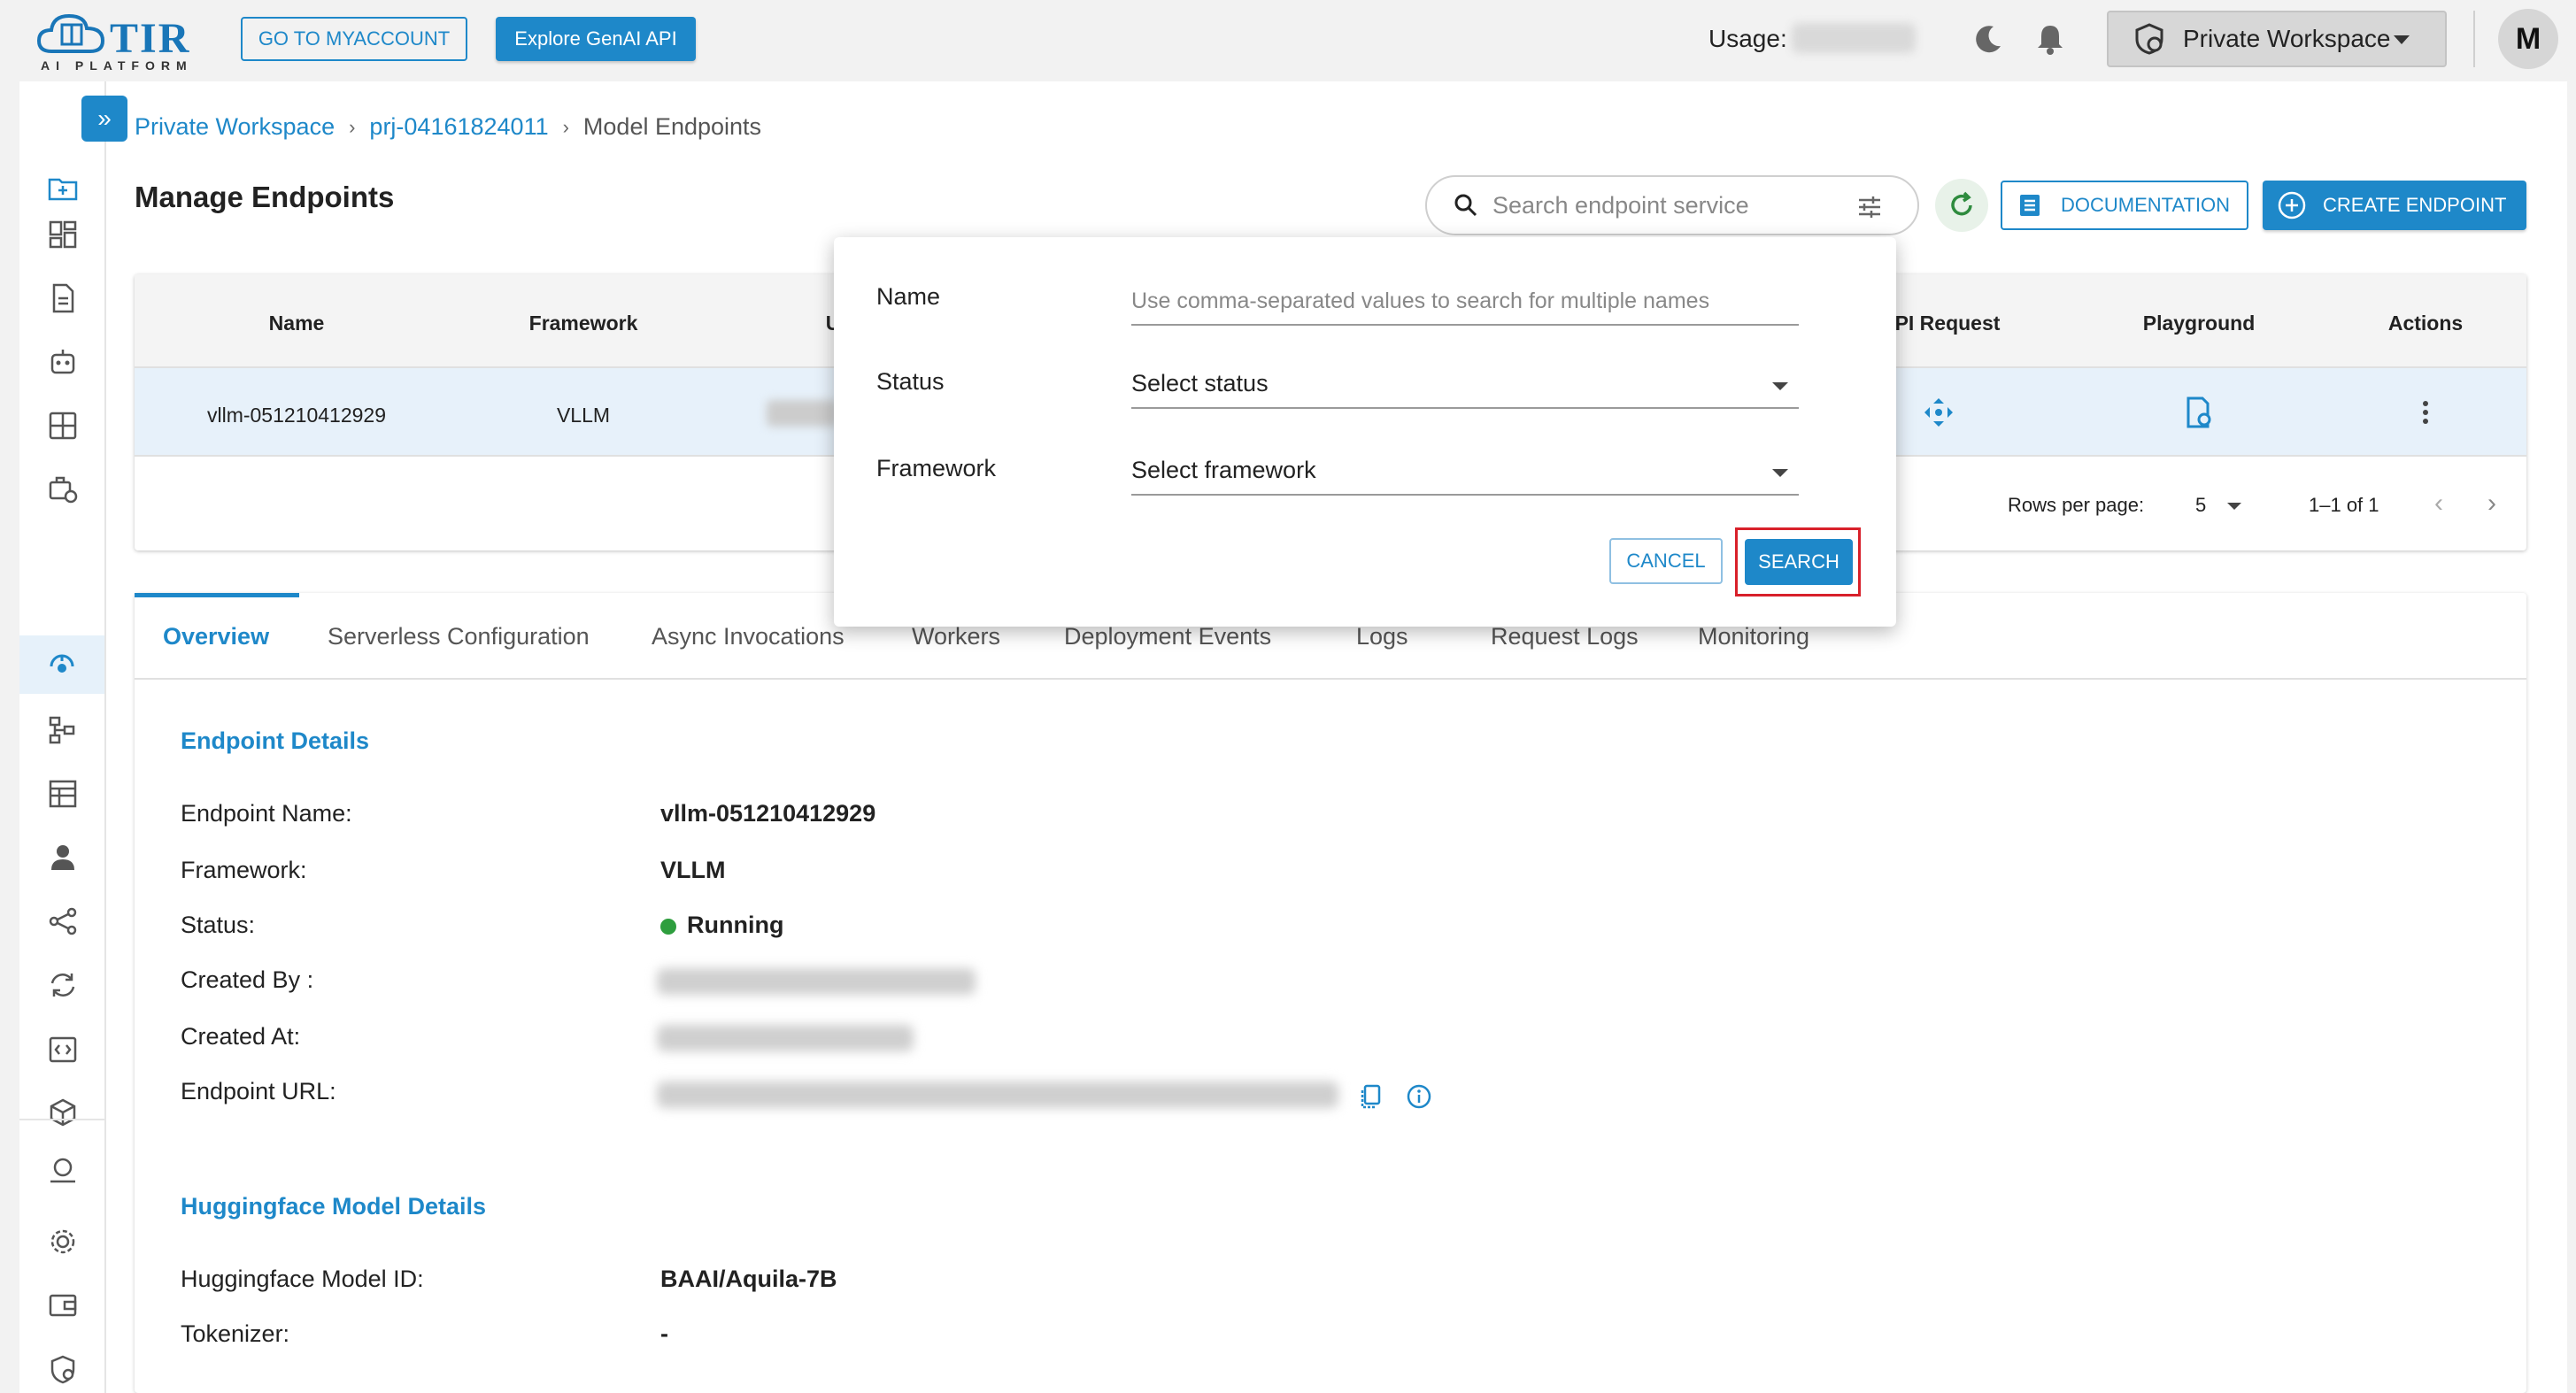  I want to click on info-icon, so click(1419, 1097).